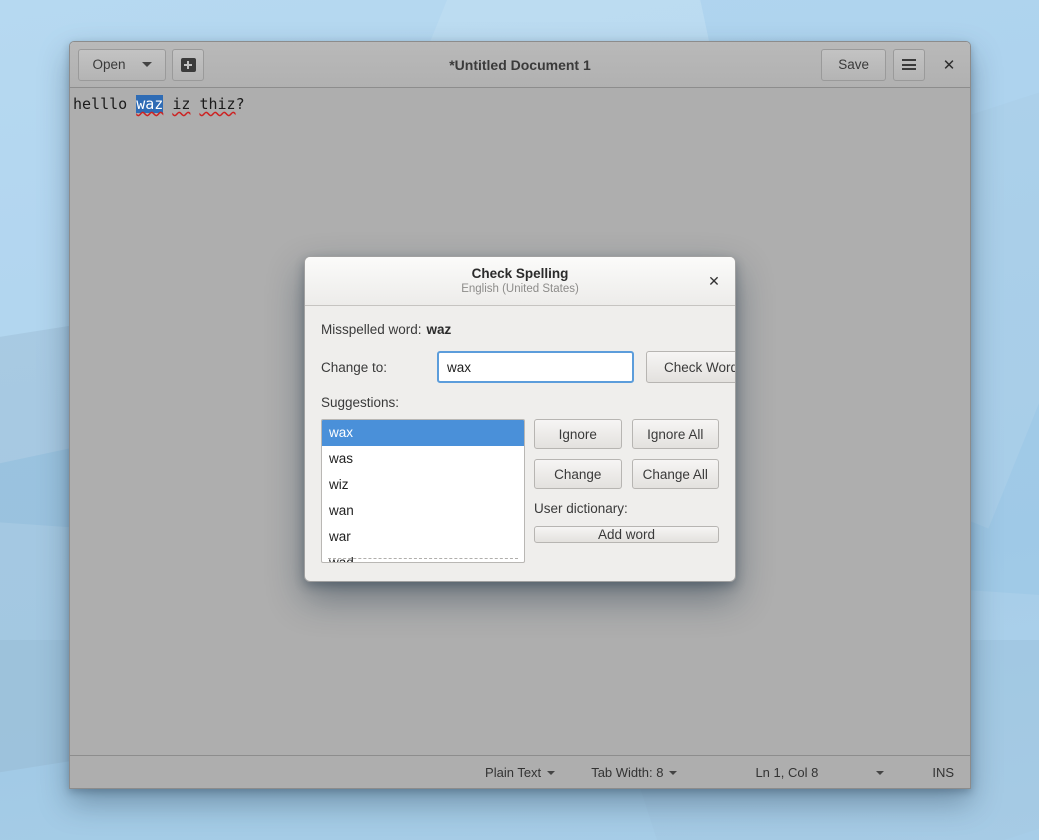  I want to click on dialog-close-button: ✕, so click(714, 281).